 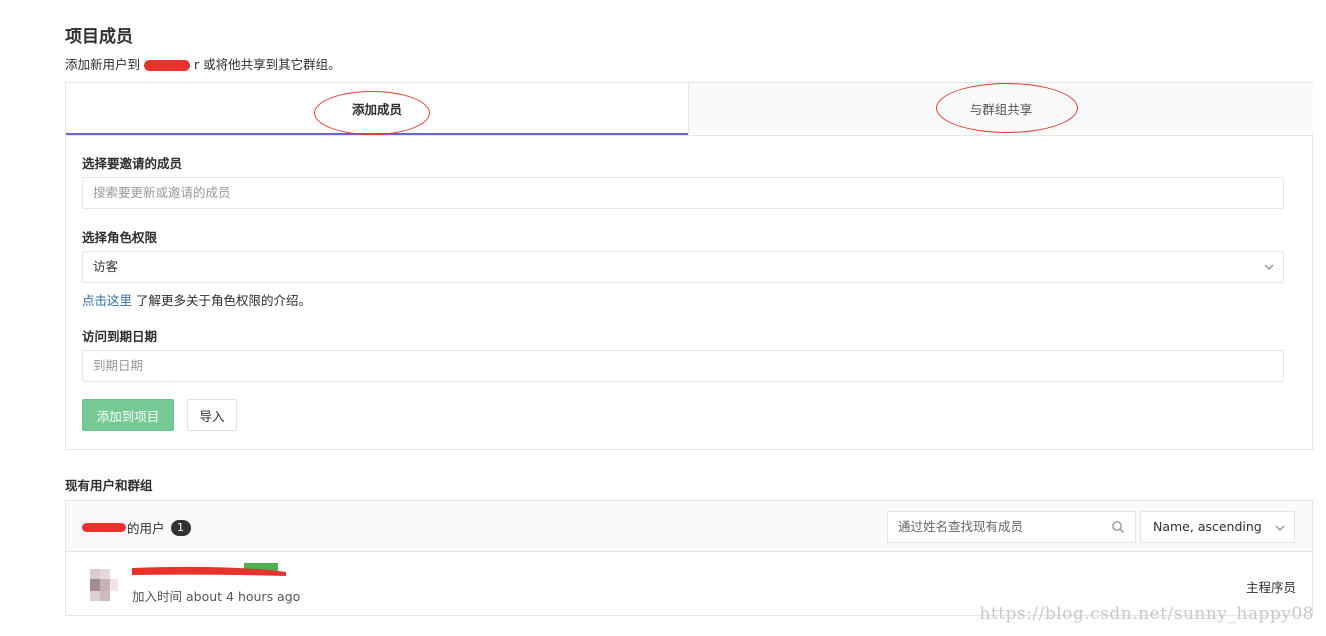 I want to click on avatar, so click(x=105, y=582).